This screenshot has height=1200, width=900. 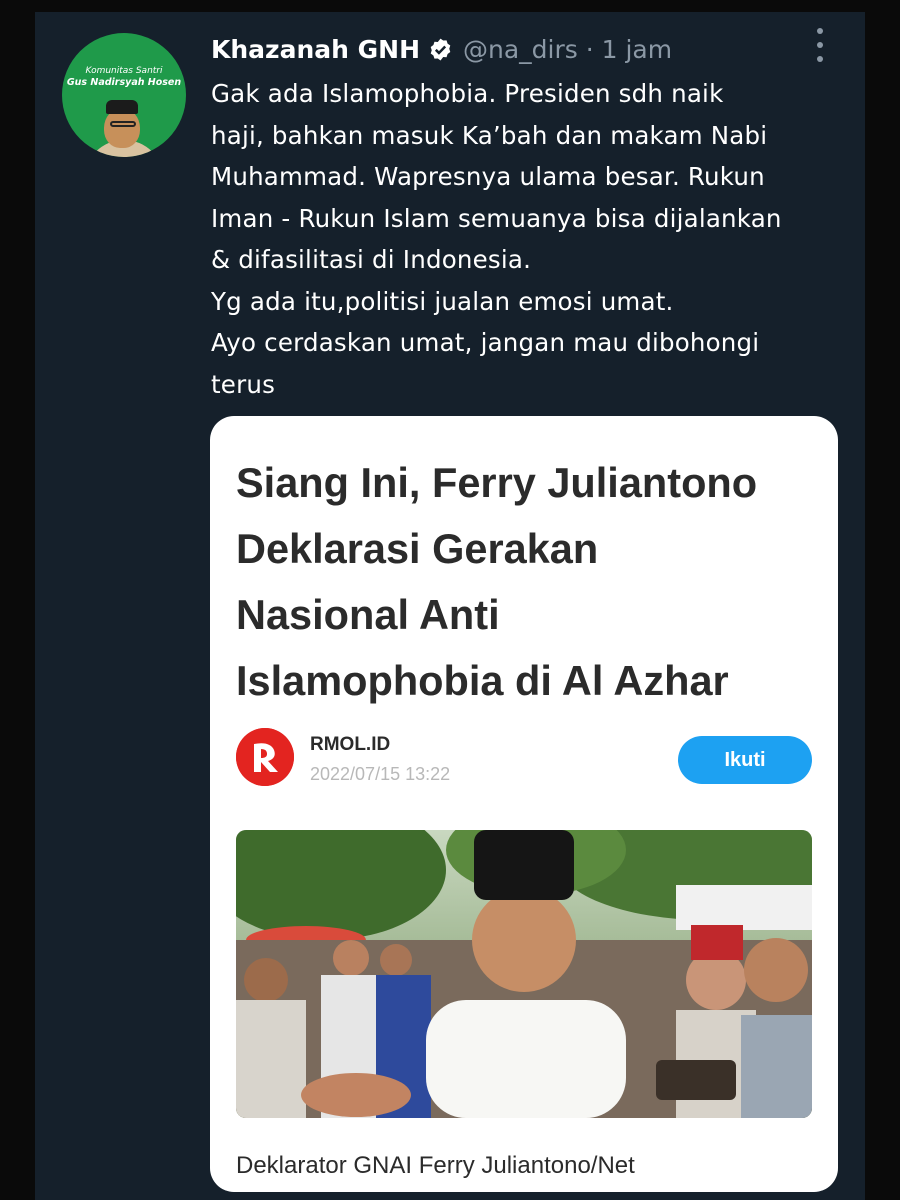 What do you see at coordinates (124, 82) in the screenshot?
I see `avatar-text-line2: Gus Nadirsyah Hosen` at bounding box center [124, 82].